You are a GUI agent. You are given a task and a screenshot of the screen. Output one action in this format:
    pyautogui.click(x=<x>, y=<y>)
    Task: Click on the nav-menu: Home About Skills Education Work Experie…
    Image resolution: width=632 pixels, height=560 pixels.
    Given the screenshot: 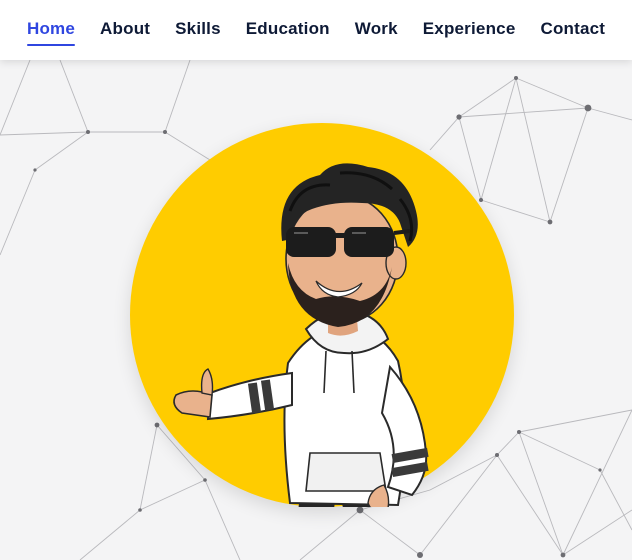 What is the action you would take?
    pyautogui.click(x=316, y=32)
    